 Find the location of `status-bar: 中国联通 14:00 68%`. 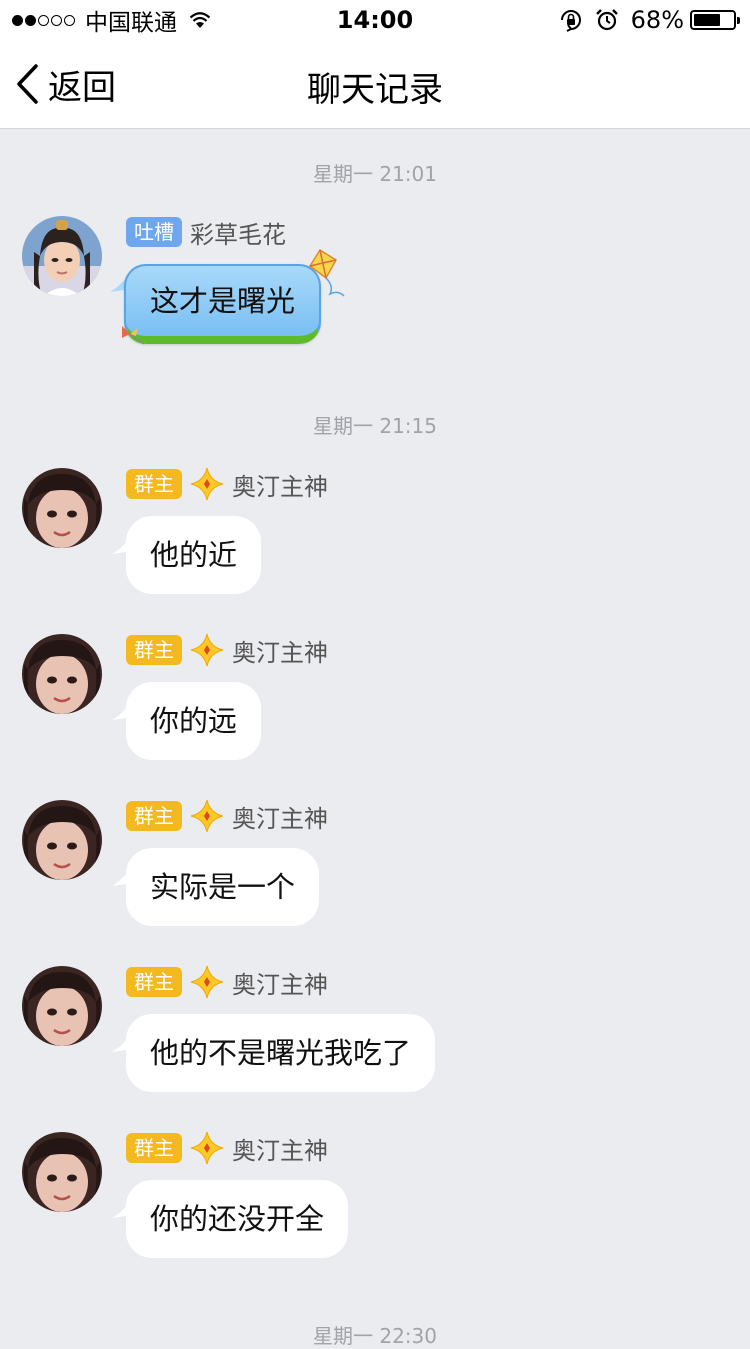

status-bar: 中国联通 14:00 68% is located at coordinates (375, 20).